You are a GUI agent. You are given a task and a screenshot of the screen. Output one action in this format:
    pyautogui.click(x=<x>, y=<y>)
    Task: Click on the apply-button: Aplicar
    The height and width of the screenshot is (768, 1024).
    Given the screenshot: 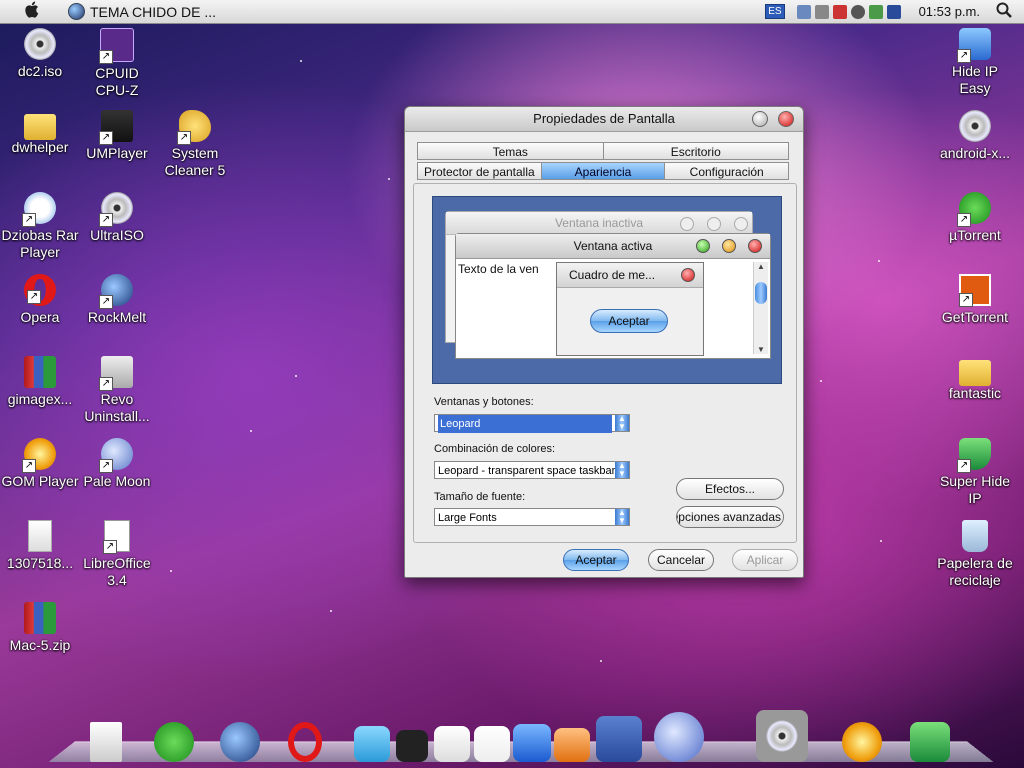 What is the action you would take?
    pyautogui.click(x=765, y=560)
    